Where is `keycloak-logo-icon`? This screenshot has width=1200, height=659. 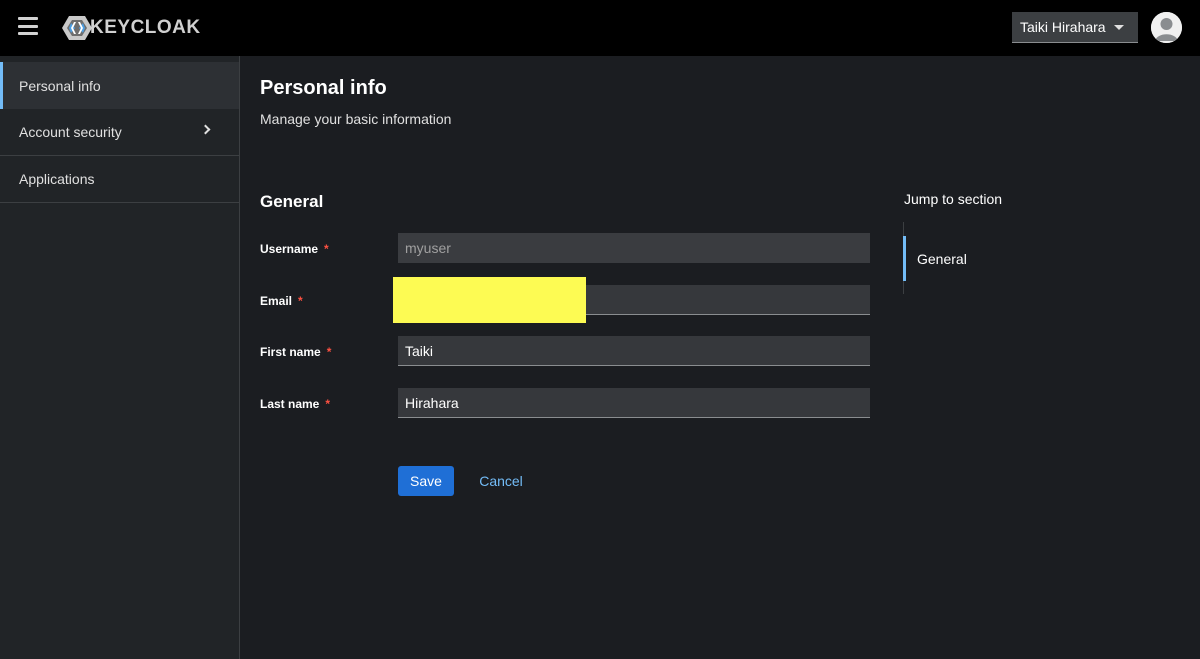
keycloak-logo-icon is located at coordinates (77, 28).